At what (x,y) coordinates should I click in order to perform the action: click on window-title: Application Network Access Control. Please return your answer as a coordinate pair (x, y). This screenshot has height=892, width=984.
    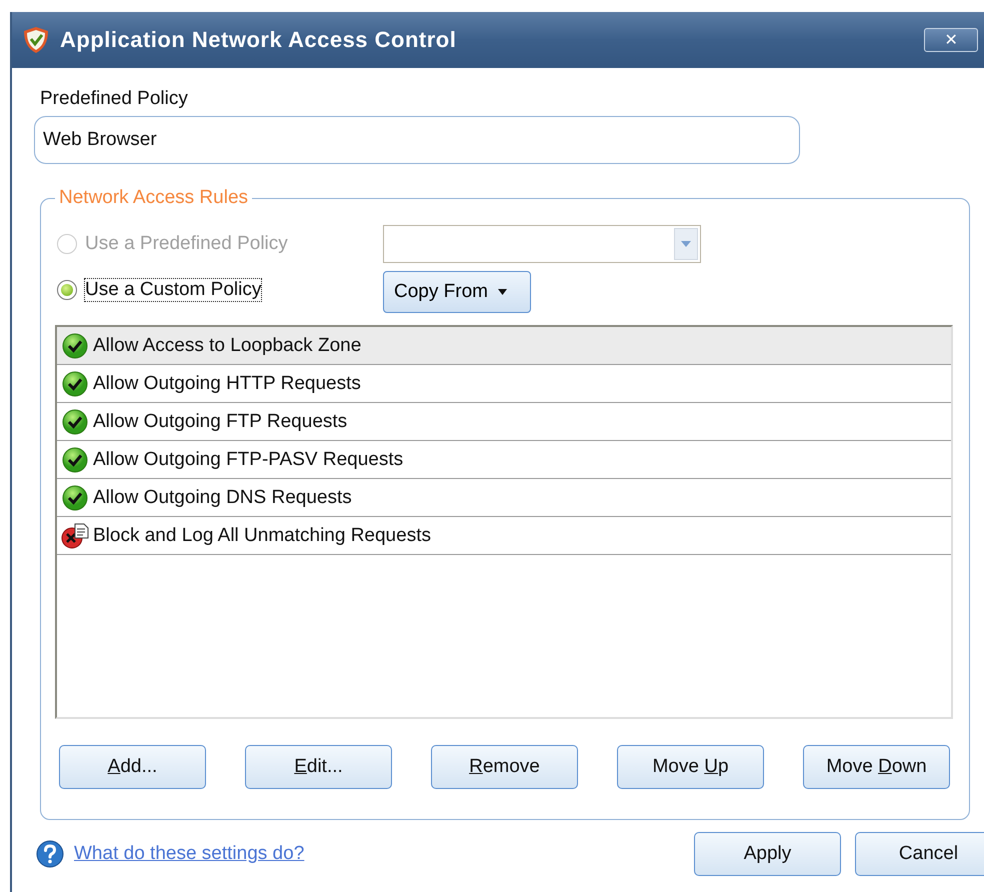
    Looking at the image, I should click on (259, 40).